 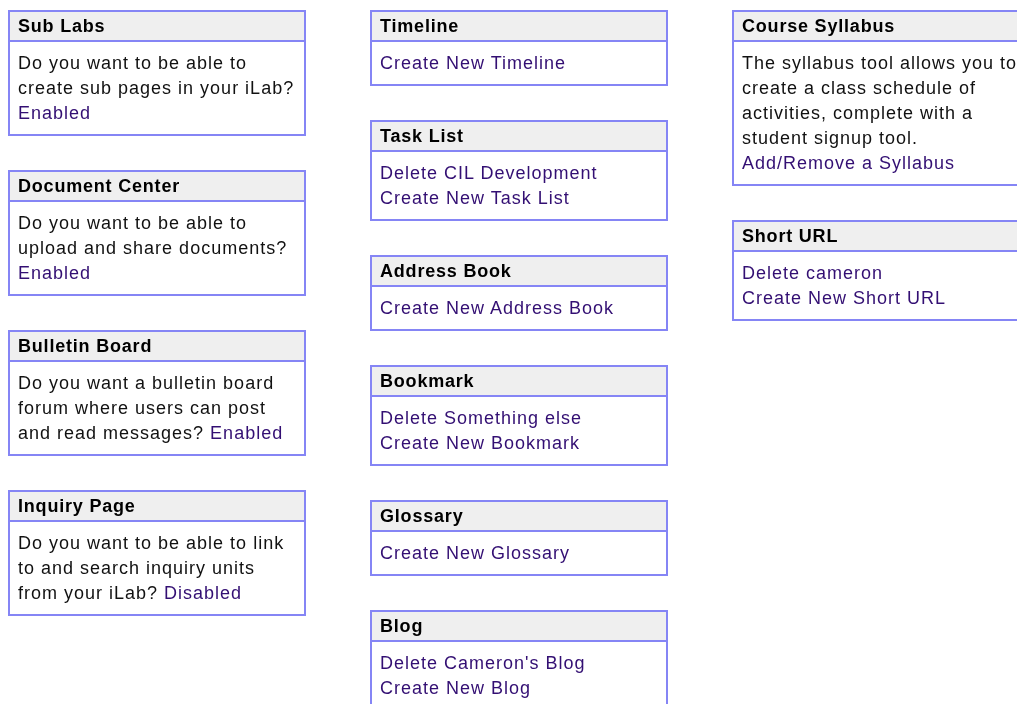 What do you see at coordinates (879, 113) in the screenshot?
I see `panel-description: The syllabus tool allows you to create a class schedule of activities, complete with a student signup tool. Add/Remove a Syllabus` at bounding box center [879, 113].